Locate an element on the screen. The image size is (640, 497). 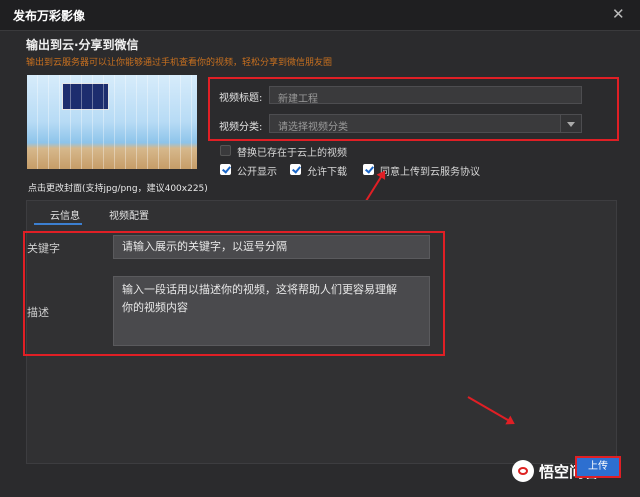
cover-image is located at coordinates (112, 122).